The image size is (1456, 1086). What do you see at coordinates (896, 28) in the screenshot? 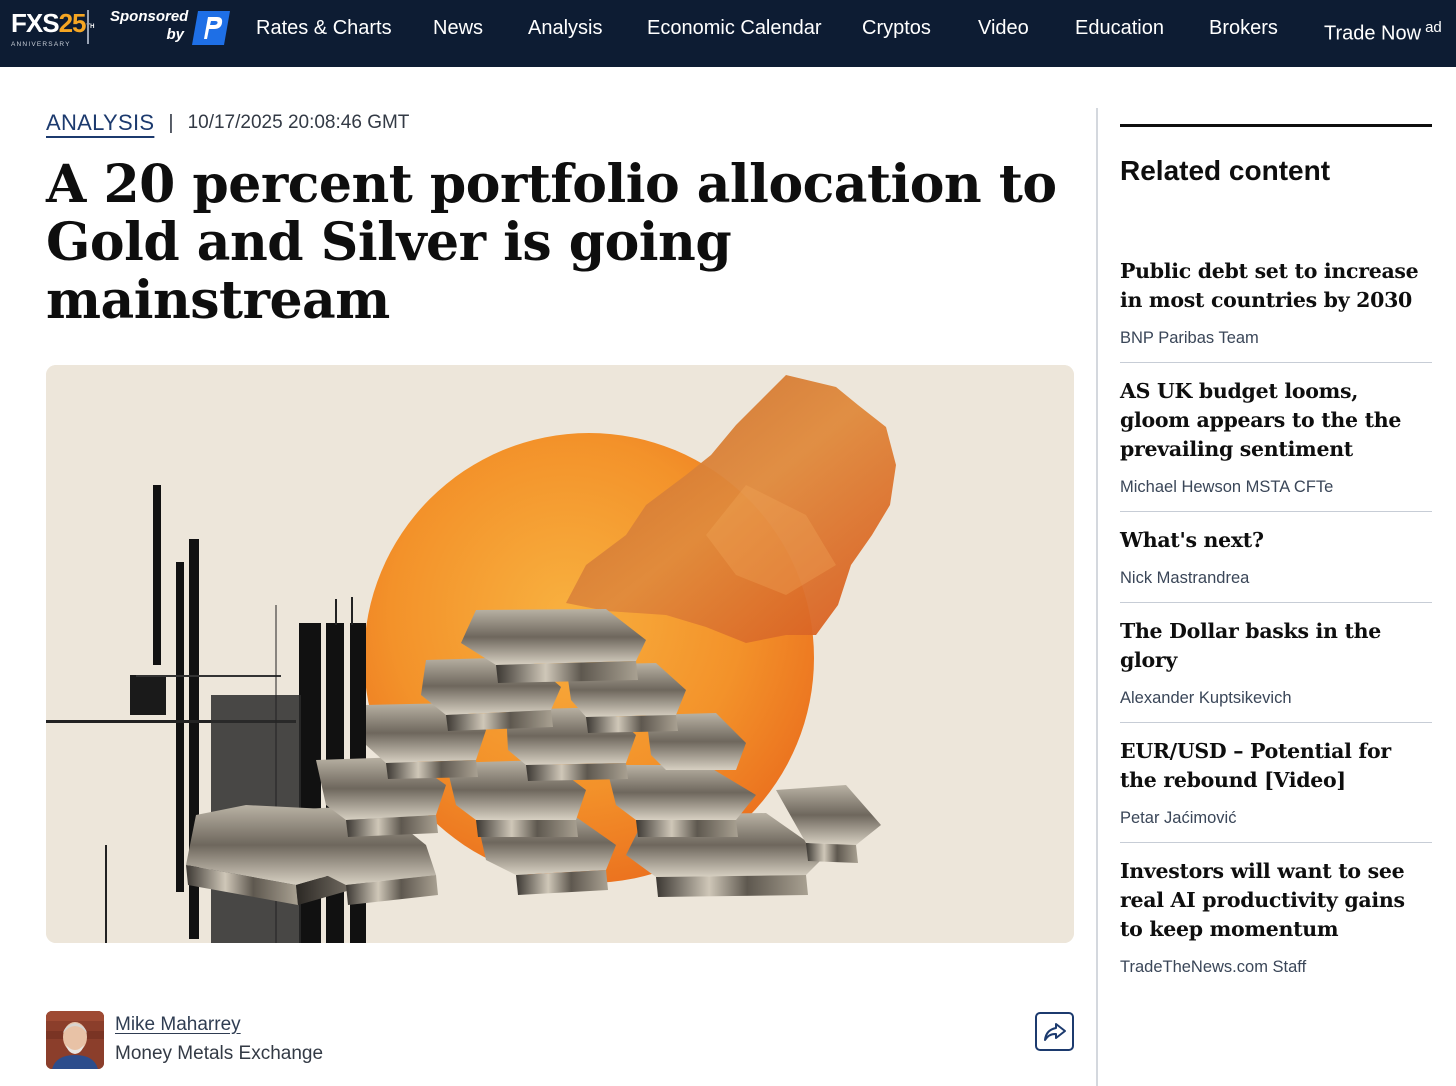
I see `nav-cryptos: Cryptos` at bounding box center [896, 28].